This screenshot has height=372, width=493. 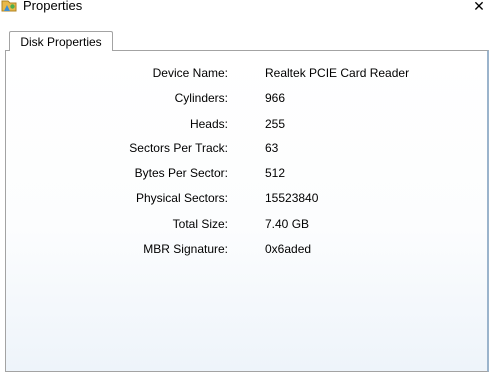 I want to click on row-total-size: Total Size: 7.40 GB, so click(x=246, y=224).